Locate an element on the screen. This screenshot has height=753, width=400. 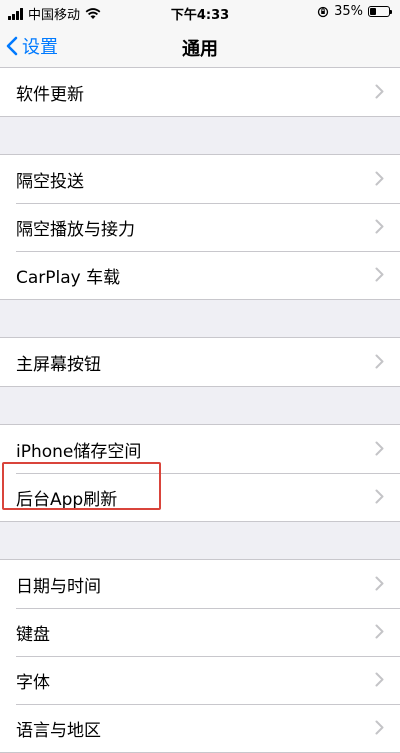
row-software-update: 软件更新 is located at coordinates (200, 92).